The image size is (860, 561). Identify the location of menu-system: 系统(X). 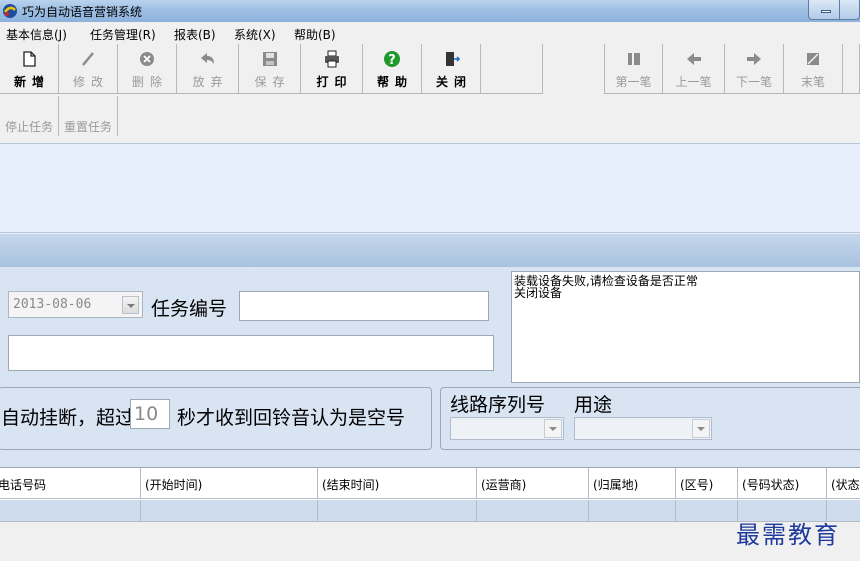
(255, 34).